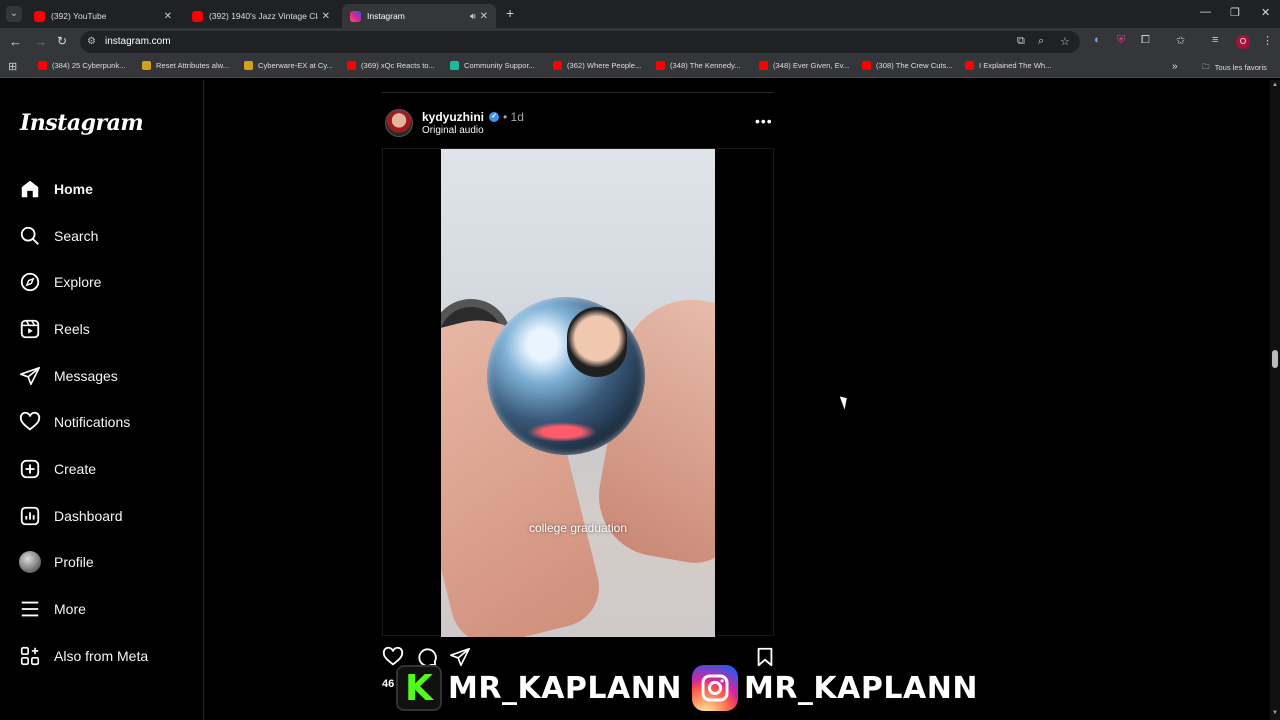  What do you see at coordinates (30, 562) in the screenshot?
I see `profile-avatar` at bounding box center [30, 562].